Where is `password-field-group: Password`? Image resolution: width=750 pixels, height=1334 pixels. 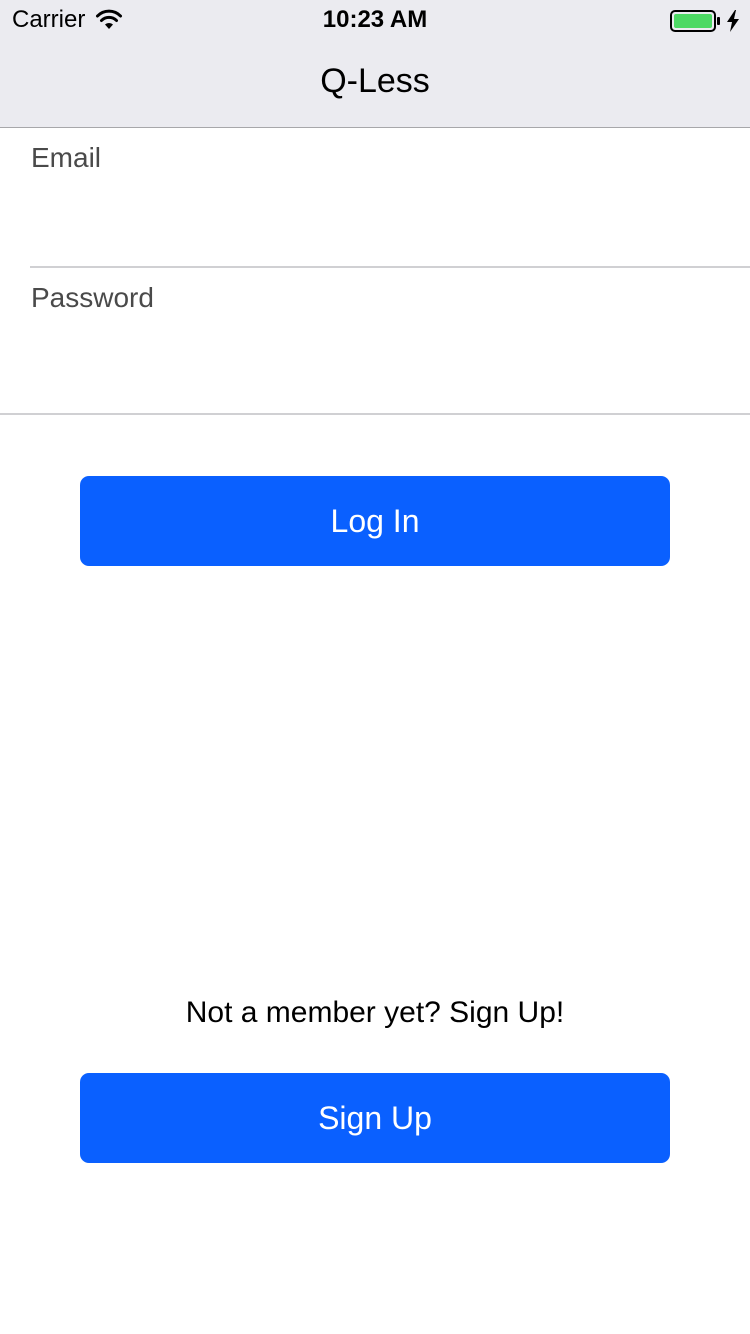 password-field-group: Password is located at coordinates (375, 338).